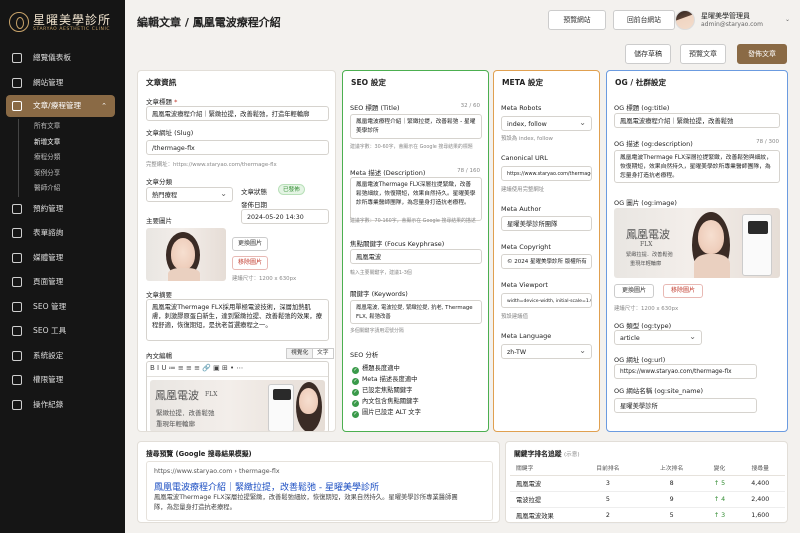 This screenshot has width=800, height=533. I want to click on sidebar-item-logs: 操作紀錄, so click(62, 405).